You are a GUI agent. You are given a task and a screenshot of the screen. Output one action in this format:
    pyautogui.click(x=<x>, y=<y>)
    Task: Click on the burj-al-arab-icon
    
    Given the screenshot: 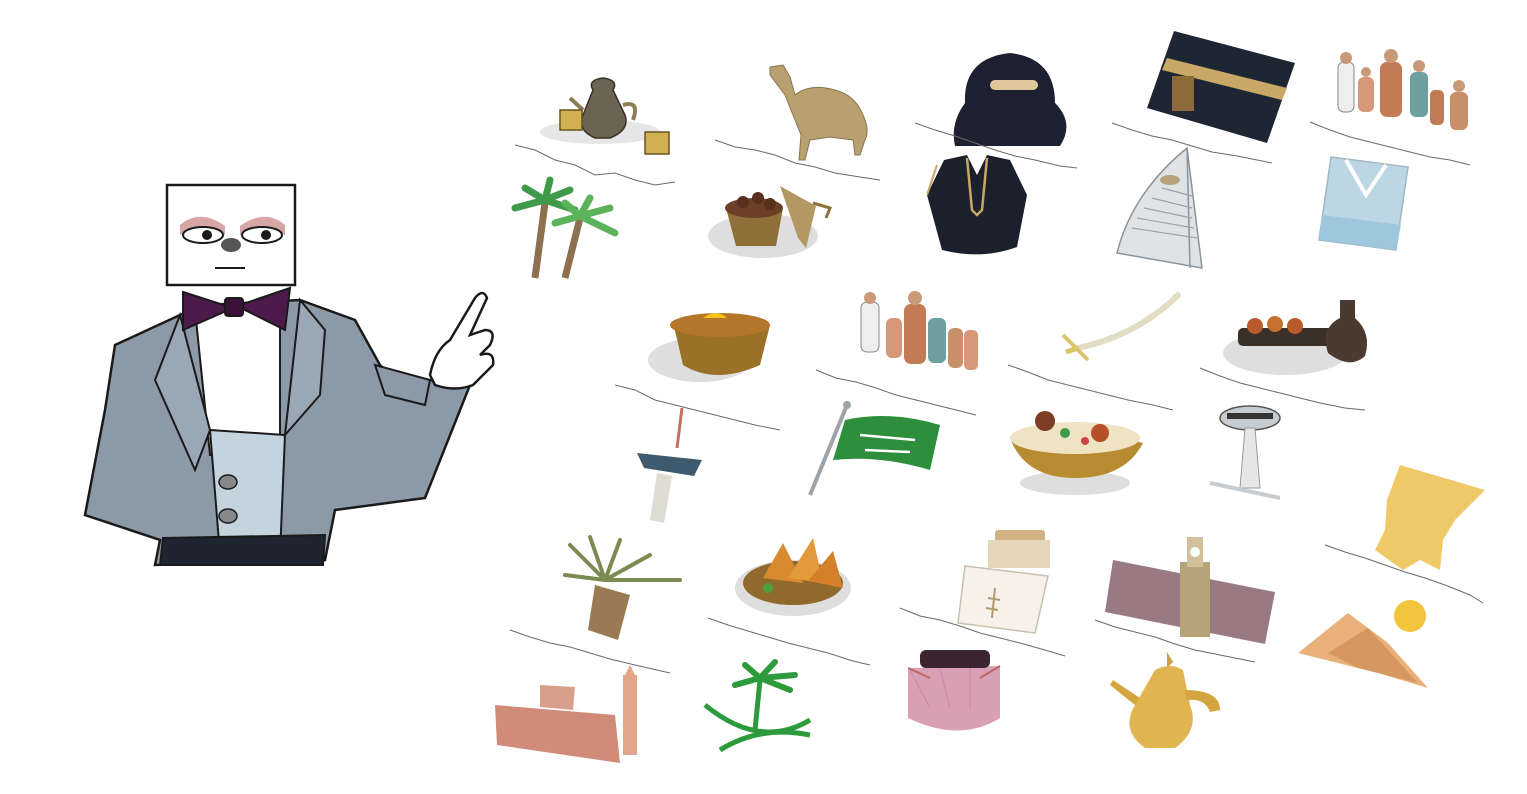 What is the action you would take?
    pyautogui.click(x=1162, y=209)
    